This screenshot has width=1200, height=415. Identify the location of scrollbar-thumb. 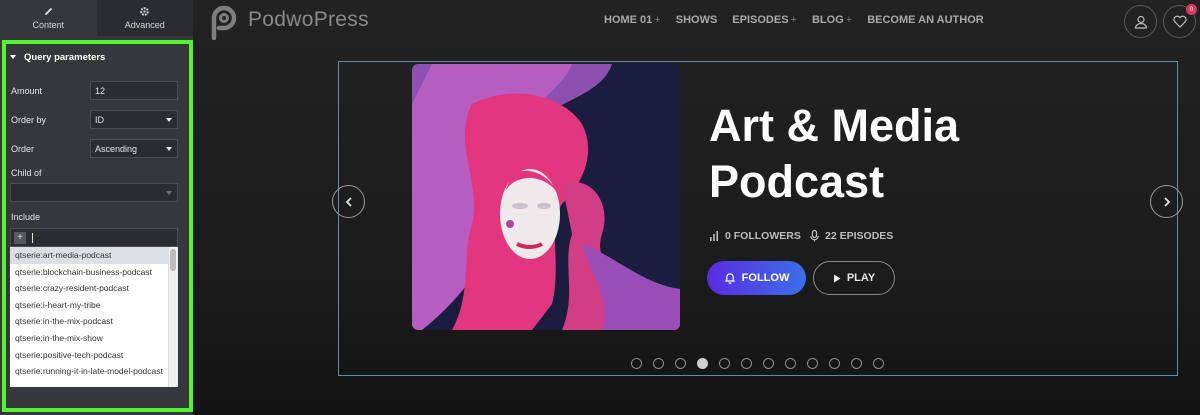
(173, 260).